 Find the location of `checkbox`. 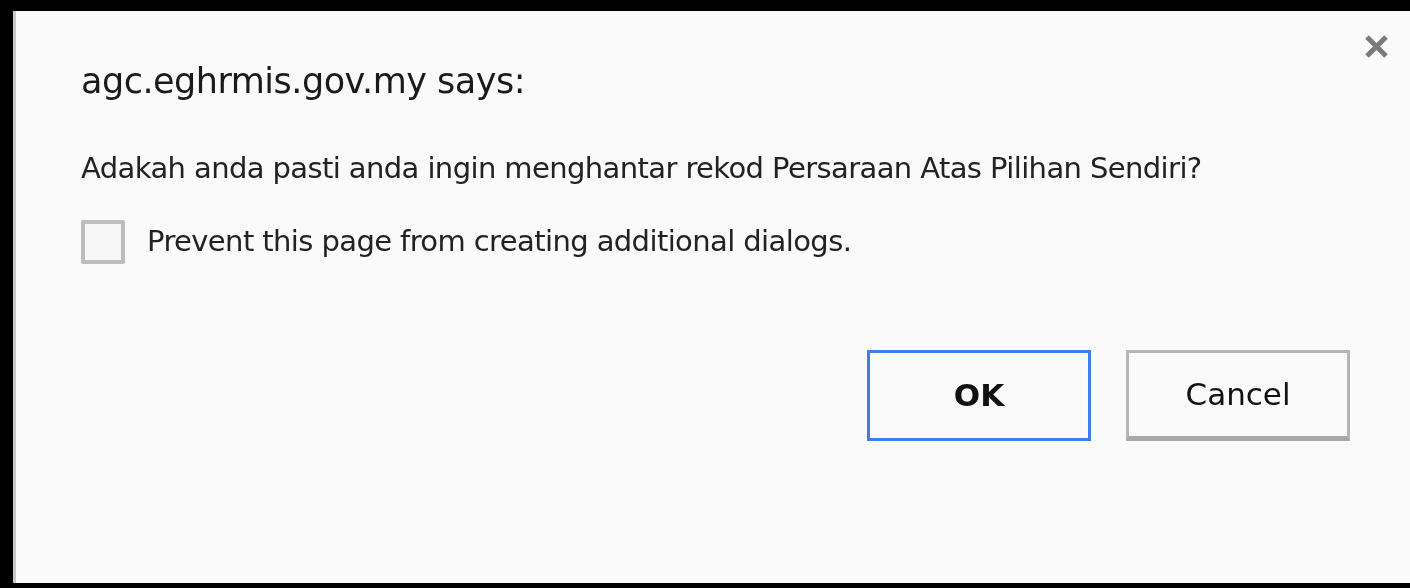

checkbox is located at coordinates (103, 242).